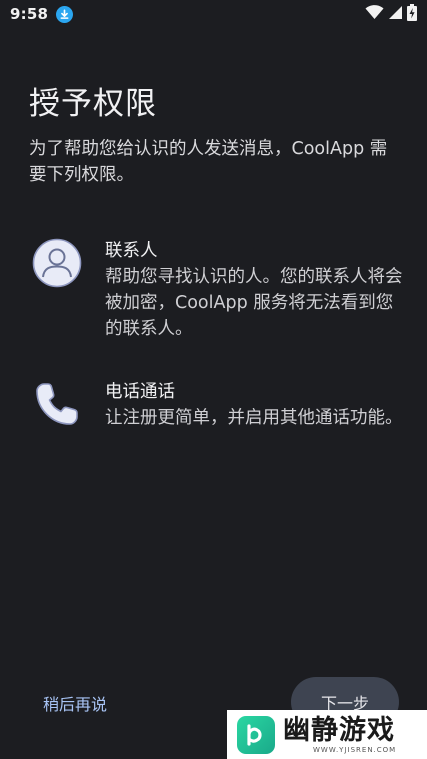 This screenshot has width=427, height=759. Describe the element at coordinates (256, 734) in the screenshot. I see `watermark-logo-icon` at that location.